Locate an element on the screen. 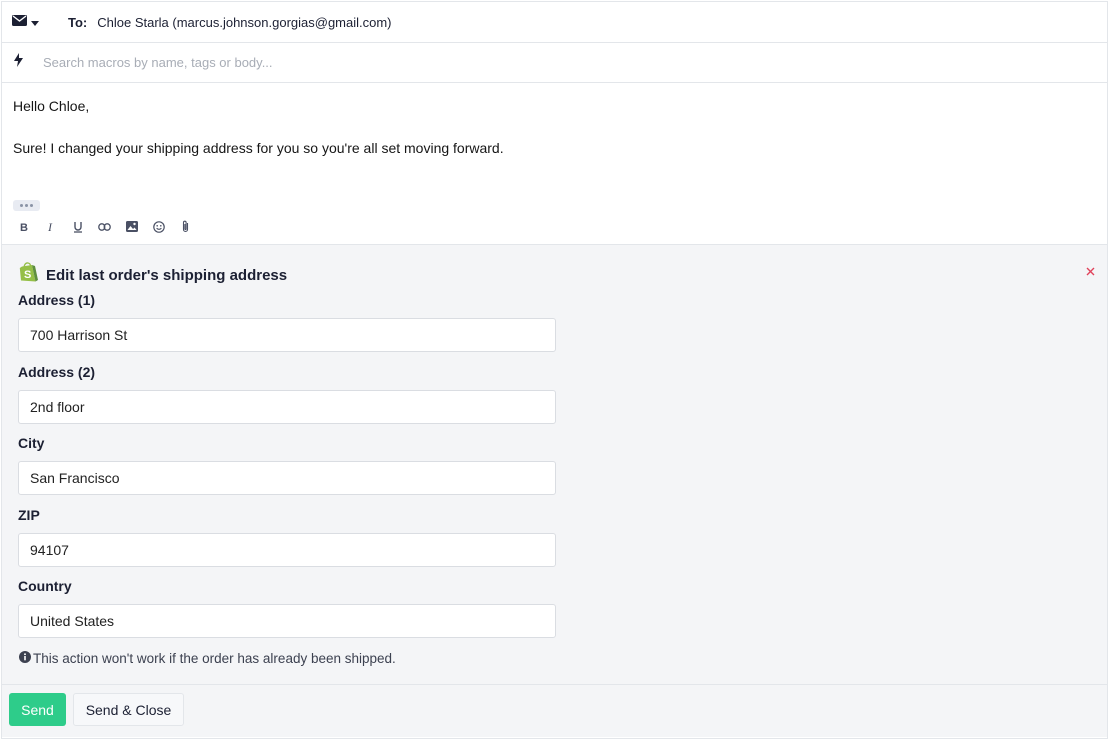 The height and width of the screenshot is (740, 1109). message-greeting: Hello Chloe, is located at coordinates (51, 106).